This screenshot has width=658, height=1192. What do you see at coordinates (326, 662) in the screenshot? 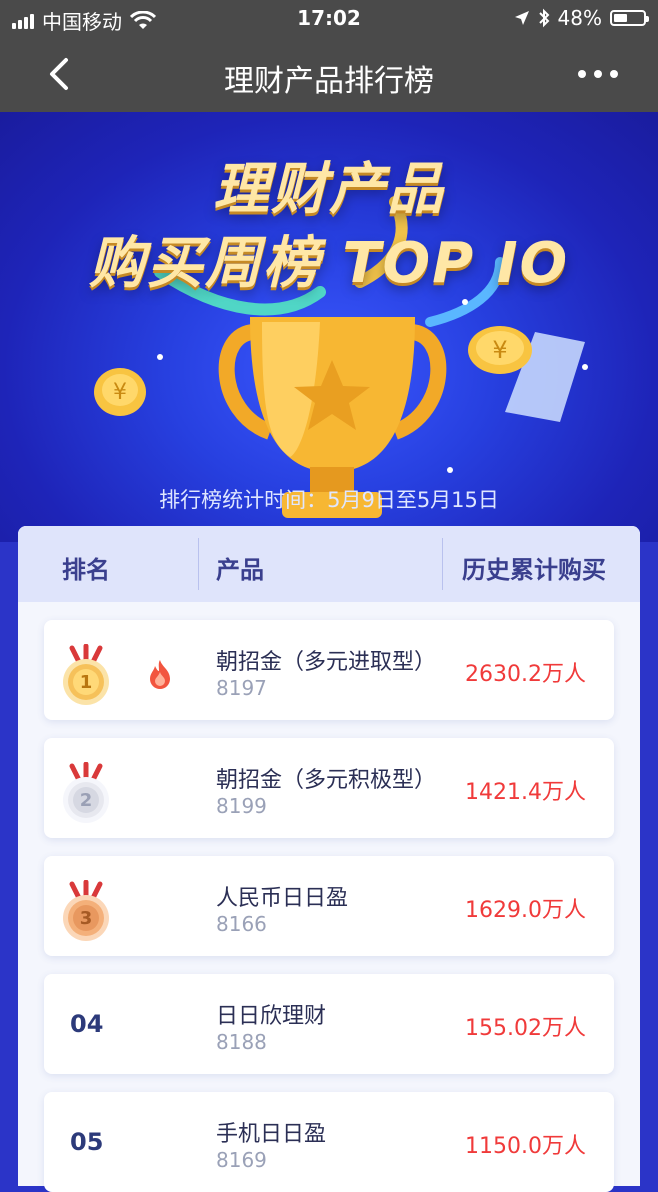
I see `product-name: 朝招金（多元进取型）` at bounding box center [326, 662].